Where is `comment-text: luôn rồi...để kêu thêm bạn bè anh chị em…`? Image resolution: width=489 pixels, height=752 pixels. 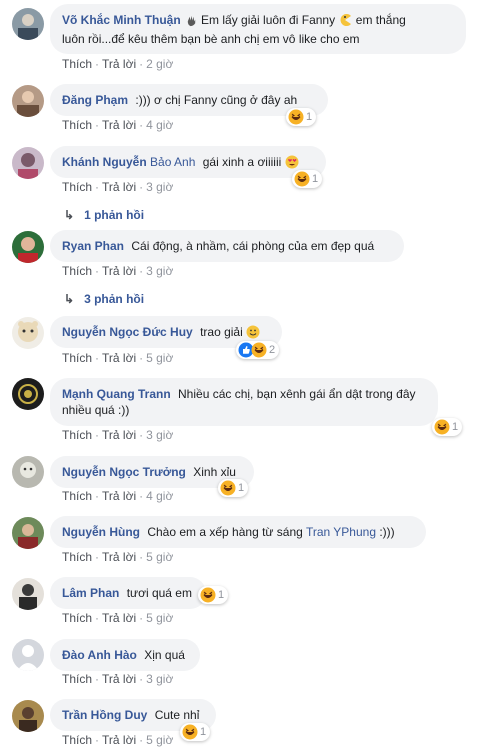 comment-text: luôn rồi...để kêu thêm bạn bè anh chị em… is located at coordinates (211, 39).